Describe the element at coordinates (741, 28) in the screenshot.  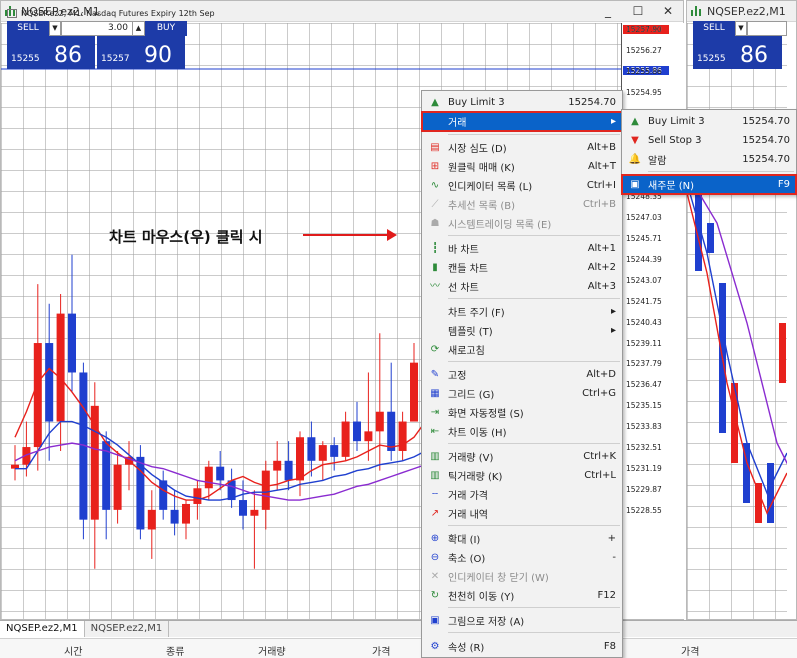
I see `lot-dropdown-button-secondary: ▼` at that location.